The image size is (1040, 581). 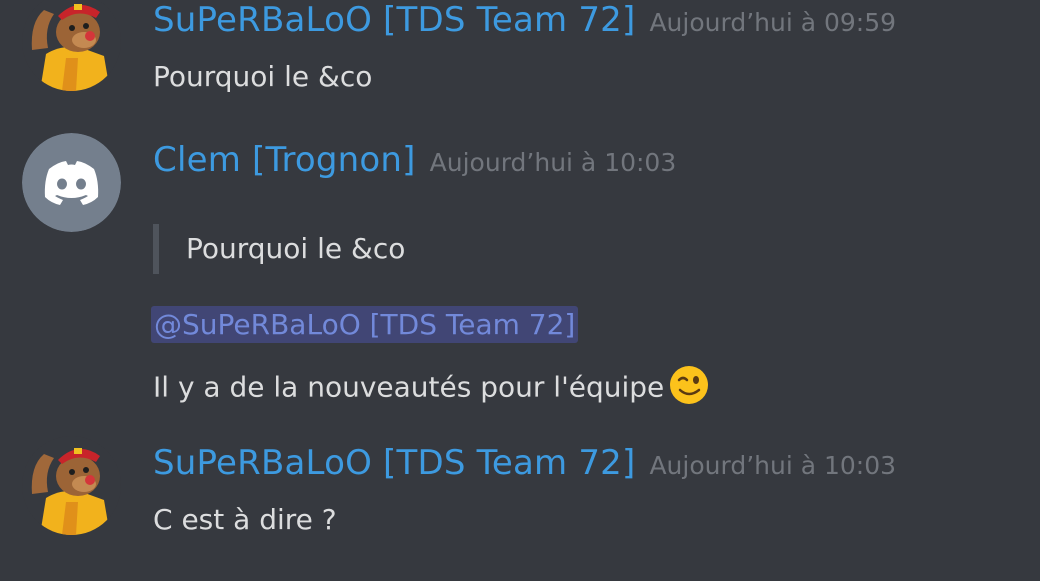 I want to click on message-content: C est à dire ?, so click(x=245, y=519).